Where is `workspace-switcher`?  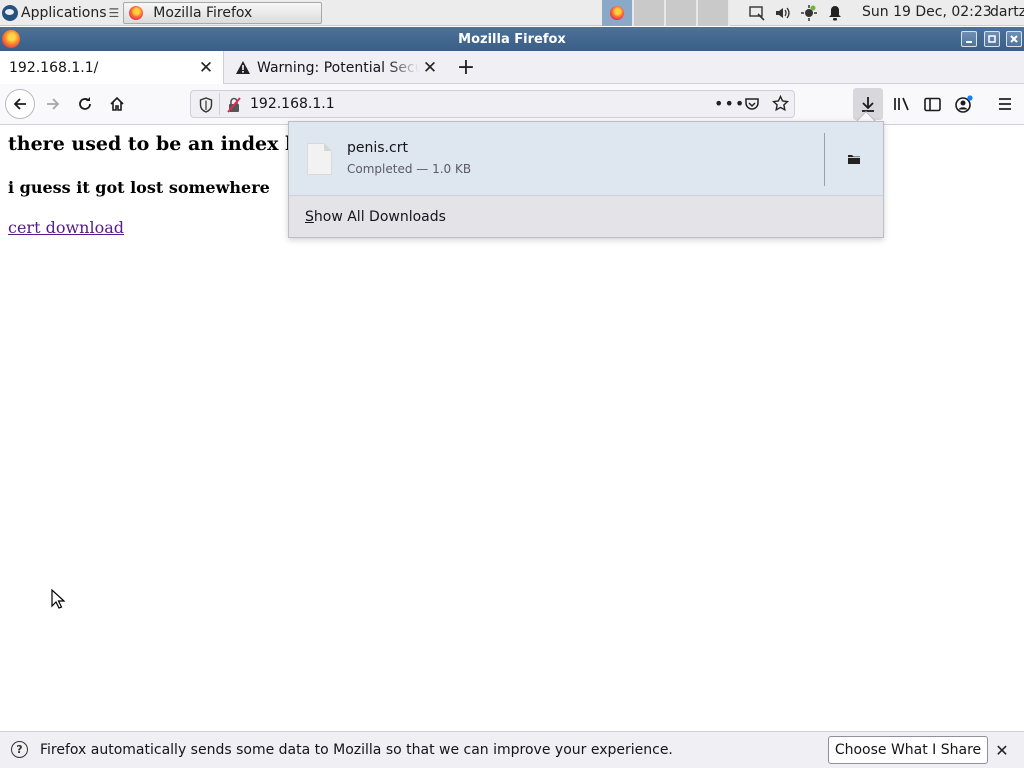 workspace-switcher is located at coordinates (666, 13).